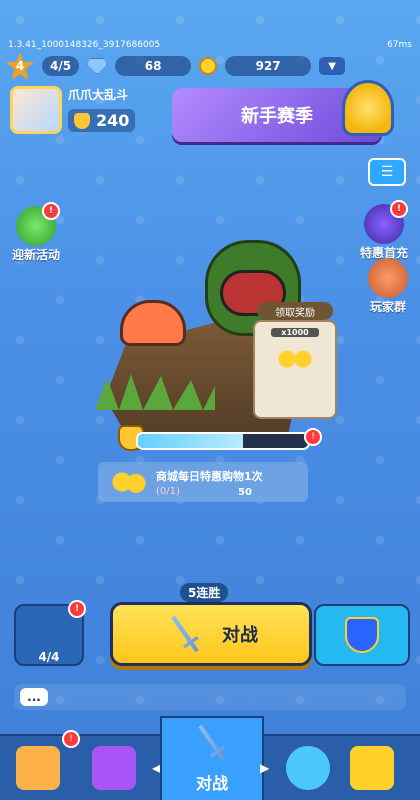 The image size is (420, 800). I want to click on welcome-event-label: 迎新活动, so click(36, 255).